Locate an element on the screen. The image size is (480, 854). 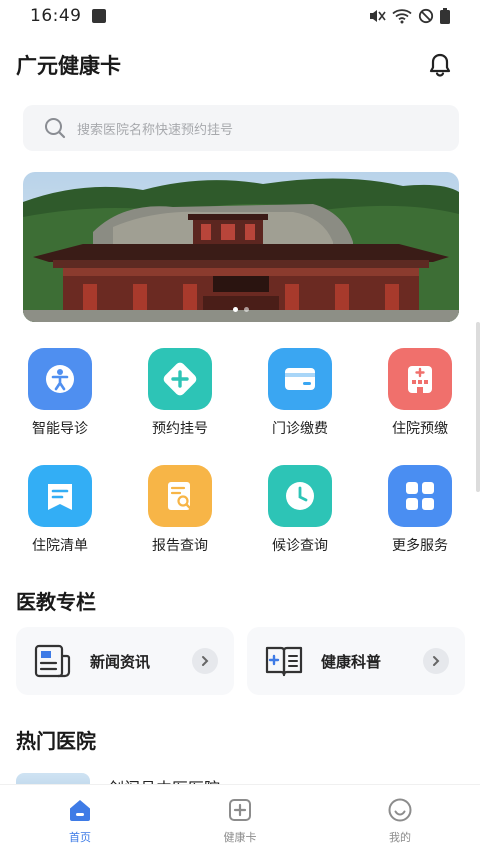
news-card: 新闻资讯 is located at coordinates (125, 661).